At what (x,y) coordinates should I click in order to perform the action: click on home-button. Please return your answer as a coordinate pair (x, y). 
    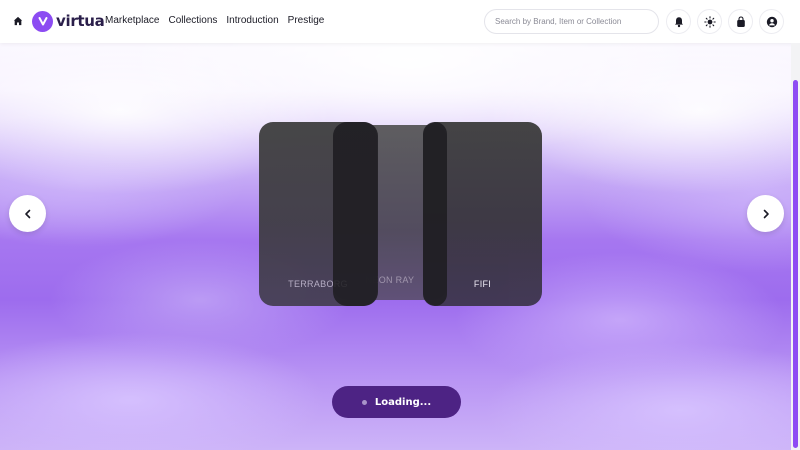
    Looking at the image, I should click on (18, 21).